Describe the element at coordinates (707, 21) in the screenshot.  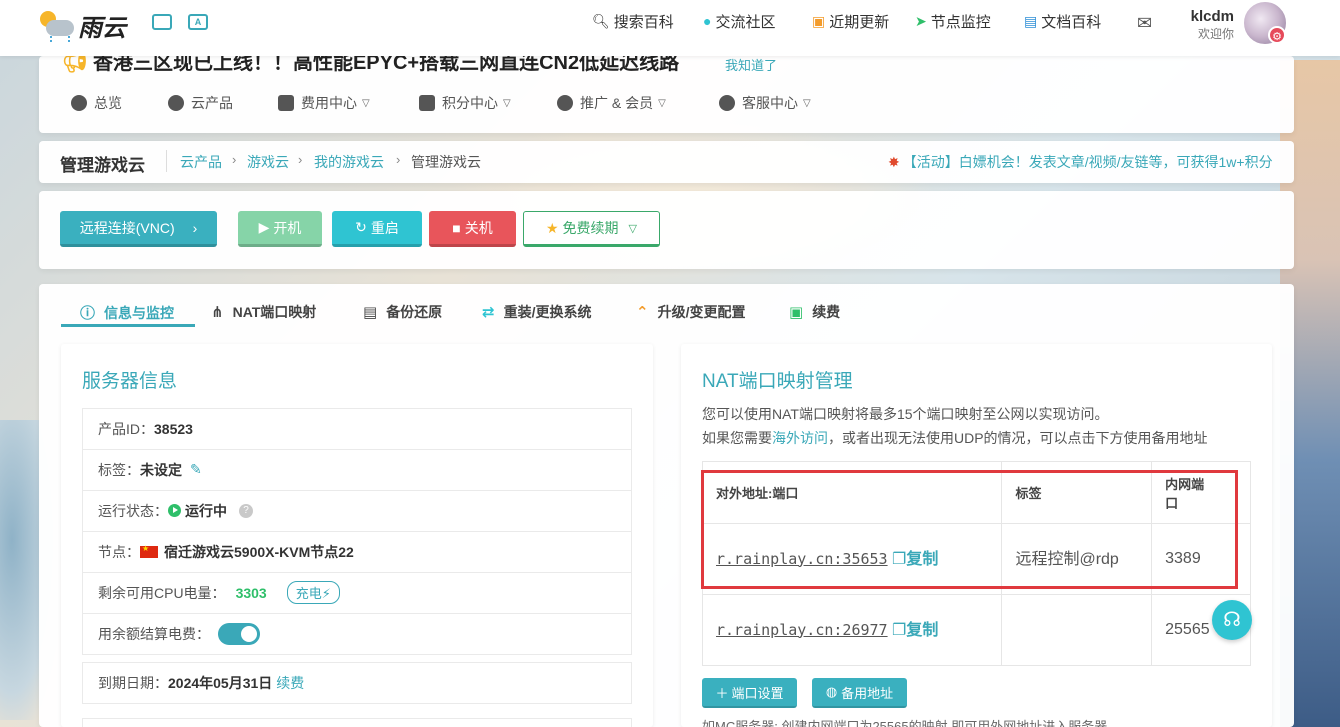
I see `bell-icon: ●` at that location.